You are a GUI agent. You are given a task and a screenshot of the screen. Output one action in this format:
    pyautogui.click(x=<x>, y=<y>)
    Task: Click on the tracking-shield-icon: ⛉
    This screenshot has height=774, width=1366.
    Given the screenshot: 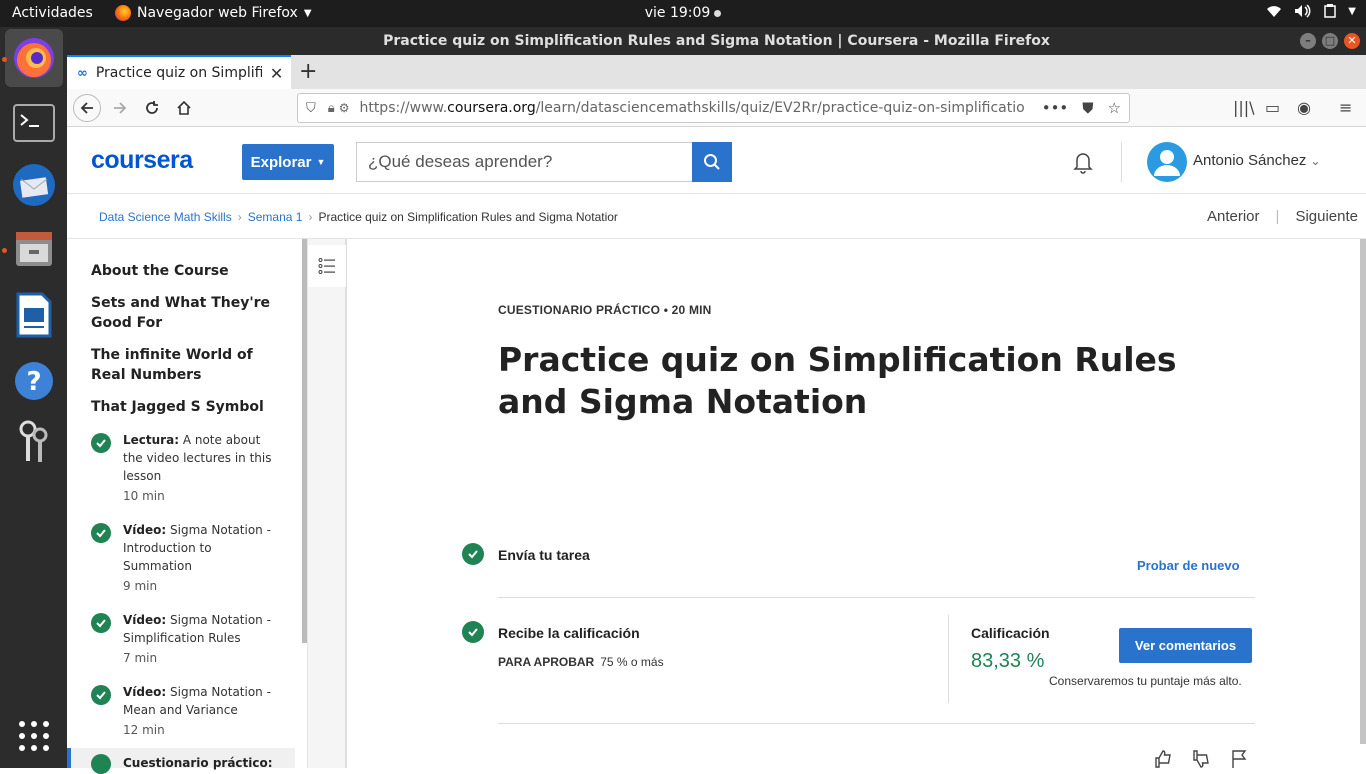 What is the action you would take?
    pyautogui.click(x=311, y=108)
    